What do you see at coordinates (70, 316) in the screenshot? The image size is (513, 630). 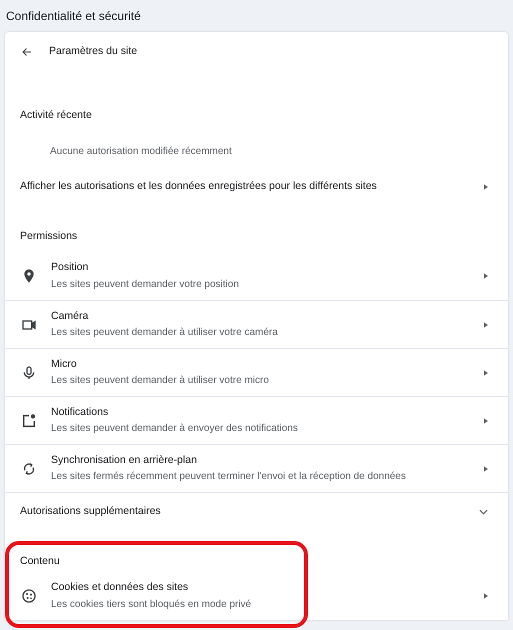 I see `row-title: Caméra` at bounding box center [70, 316].